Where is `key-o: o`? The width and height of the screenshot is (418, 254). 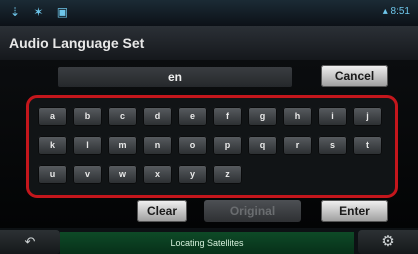 key-o: o is located at coordinates (192, 145).